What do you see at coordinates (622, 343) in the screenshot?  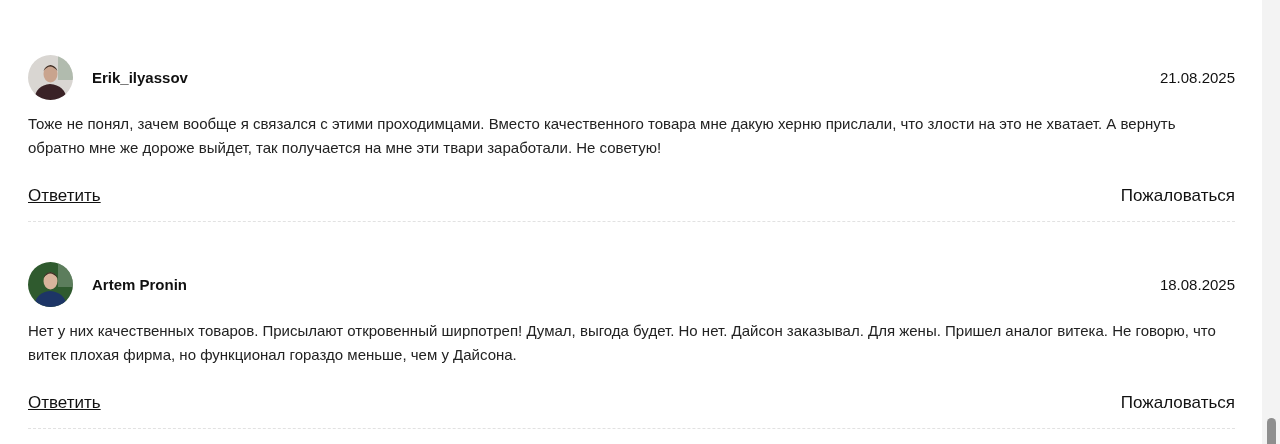 I see `review-text: Нет у них качественных товаров. Присылают откровенный ширпотреп! Думал, выгода будет. Но нет. Дайсон заказывал. Для жены. Пришел аналог витека. Не говорю, что витек плохая фирма, но функционал гораздо меньше, чем у Дайсона.` at bounding box center [622, 343].